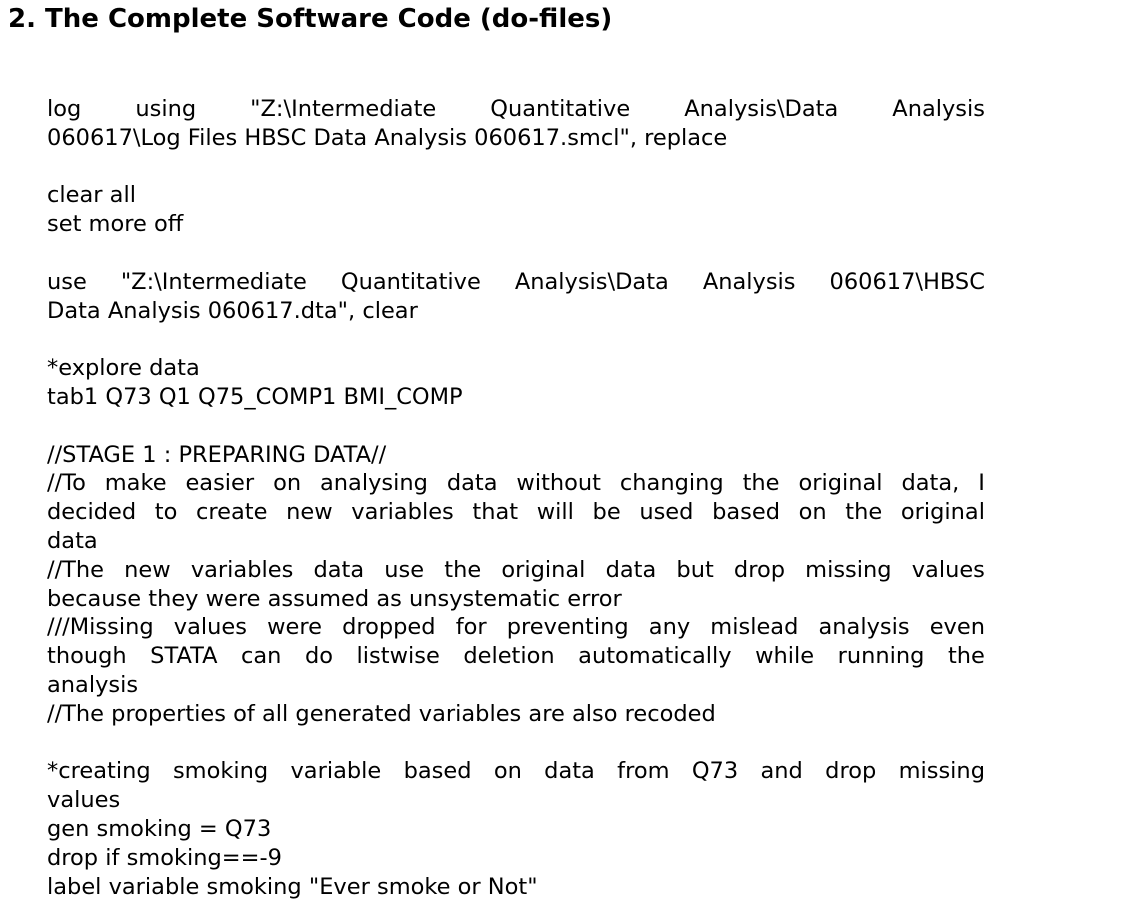 This screenshot has width=1123, height=901. Describe the element at coordinates (907, 281) in the screenshot. I see `code-word: 060617\HBSC` at that location.